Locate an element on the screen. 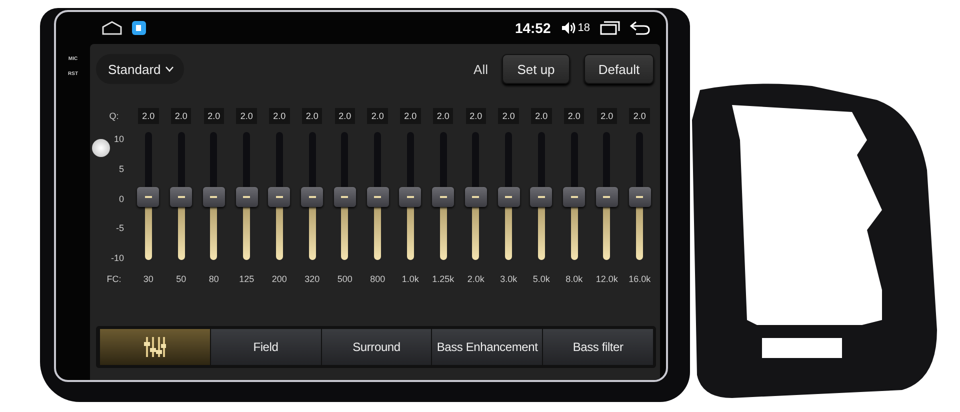 This screenshot has width=960, height=412. clock: 14:52 is located at coordinates (532, 28).